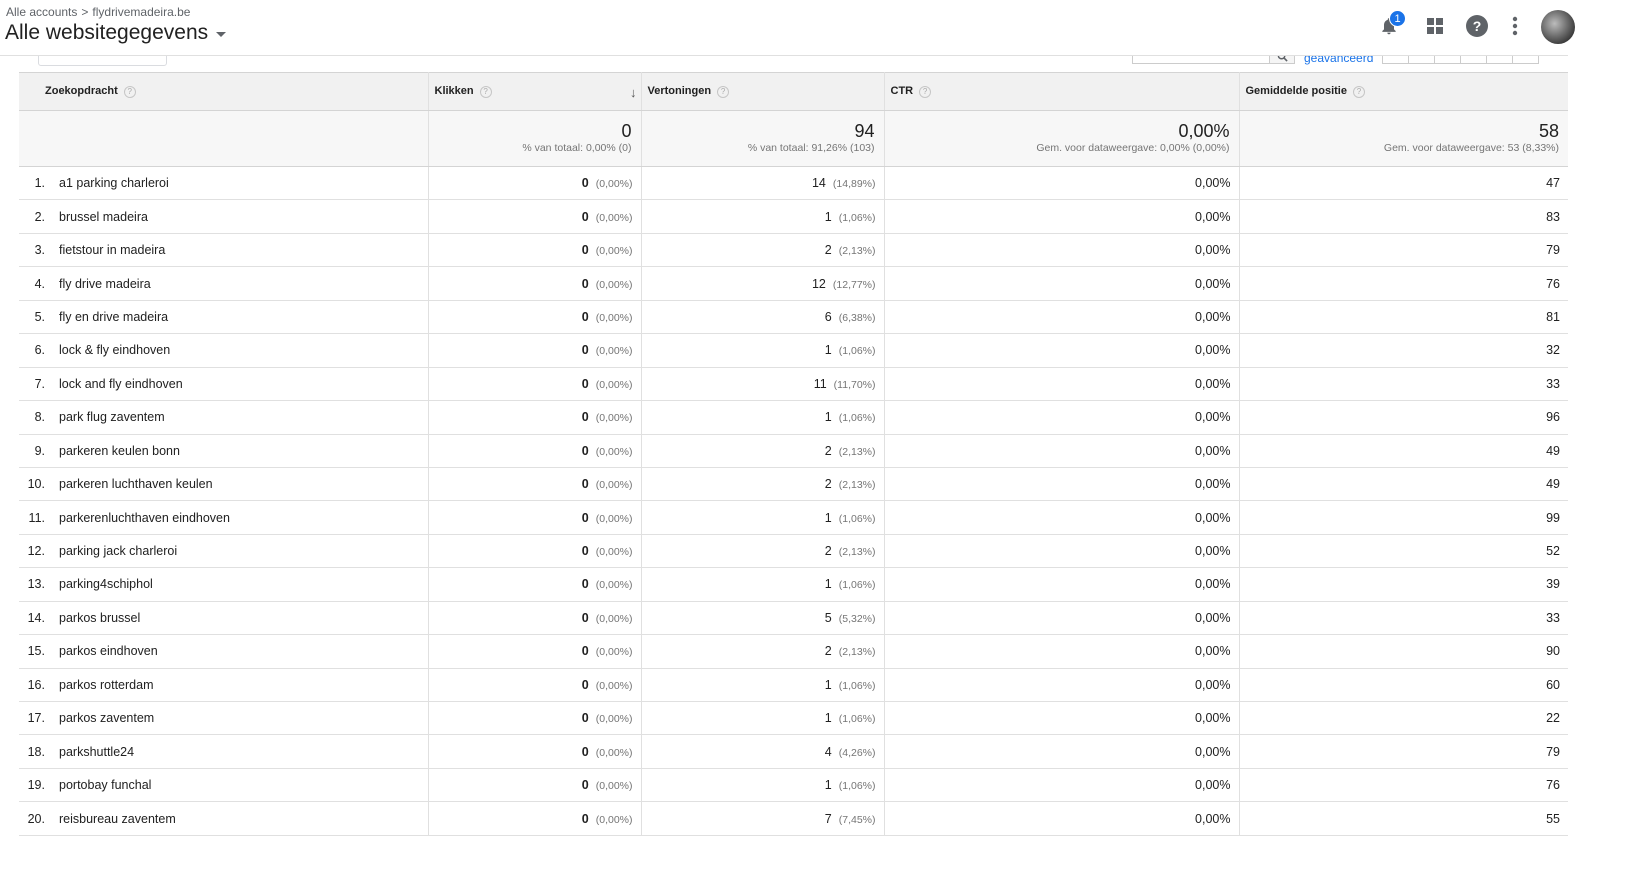 The width and height of the screenshot is (1639, 871). Describe the element at coordinates (99, 618) in the screenshot. I see `query-link: parkos brussel` at that location.